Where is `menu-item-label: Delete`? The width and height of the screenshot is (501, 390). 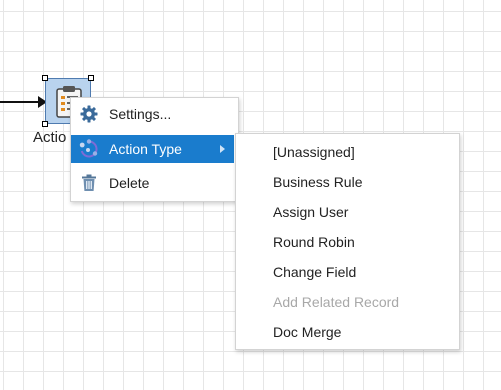
menu-item-label: Delete is located at coordinates (129, 183).